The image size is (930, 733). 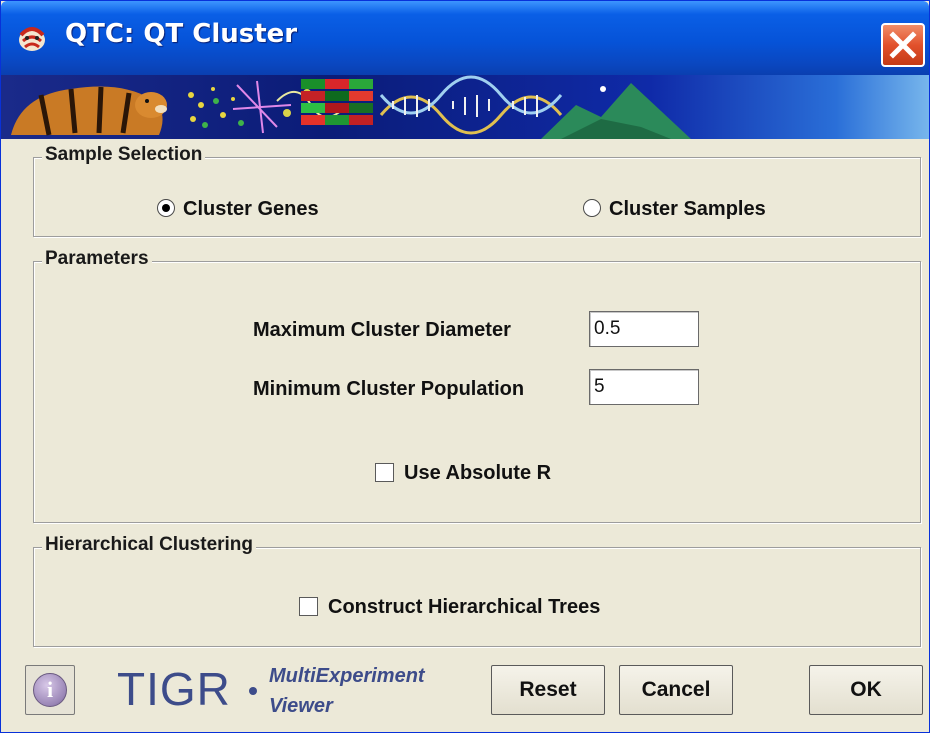 I want to click on close-button, so click(x=903, y=45).